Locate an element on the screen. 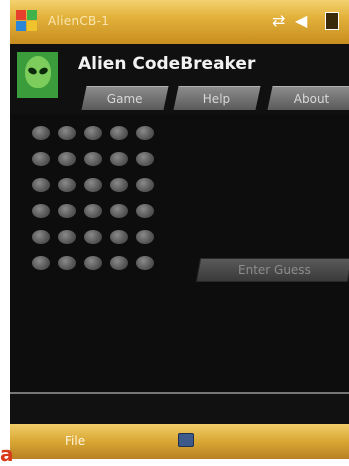  corner-mark: a is located at coordinates (7, 454).